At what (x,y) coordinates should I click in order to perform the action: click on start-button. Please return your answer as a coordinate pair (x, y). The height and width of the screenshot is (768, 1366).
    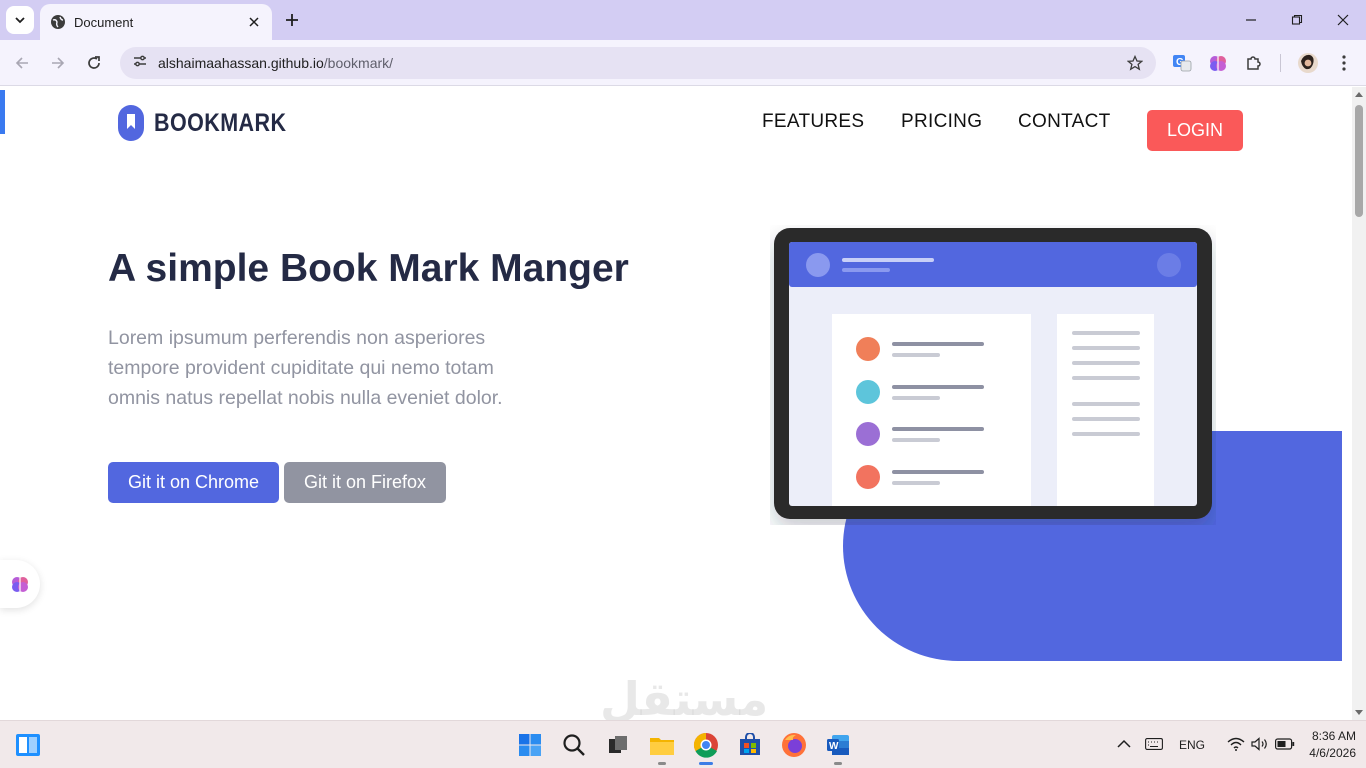
    Looking at the image, I should click on (530, 745).